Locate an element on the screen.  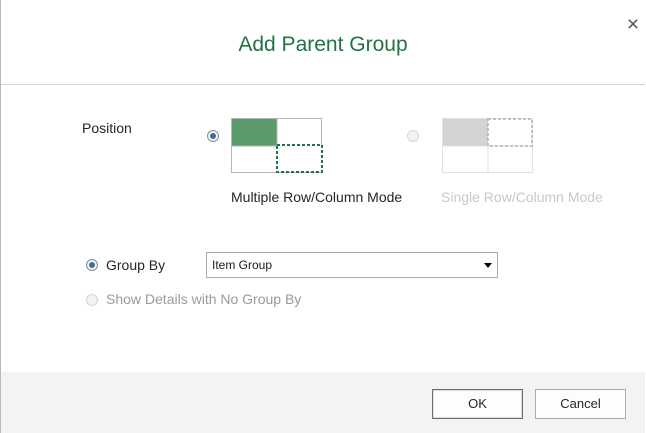
dialog-title: Add Parent Group is located at coordinates (323, 44).